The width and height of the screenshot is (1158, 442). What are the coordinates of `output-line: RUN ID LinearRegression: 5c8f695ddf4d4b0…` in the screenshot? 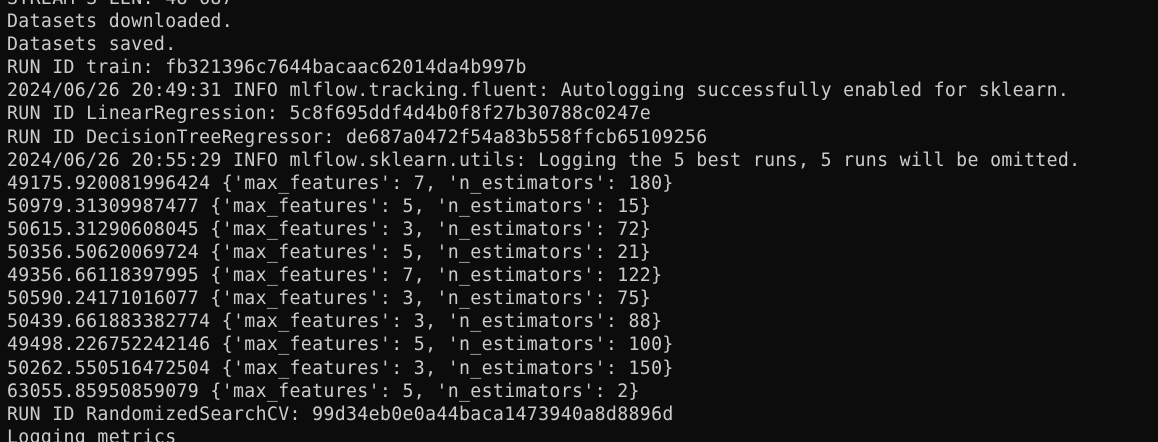 It's located at (329, 114).